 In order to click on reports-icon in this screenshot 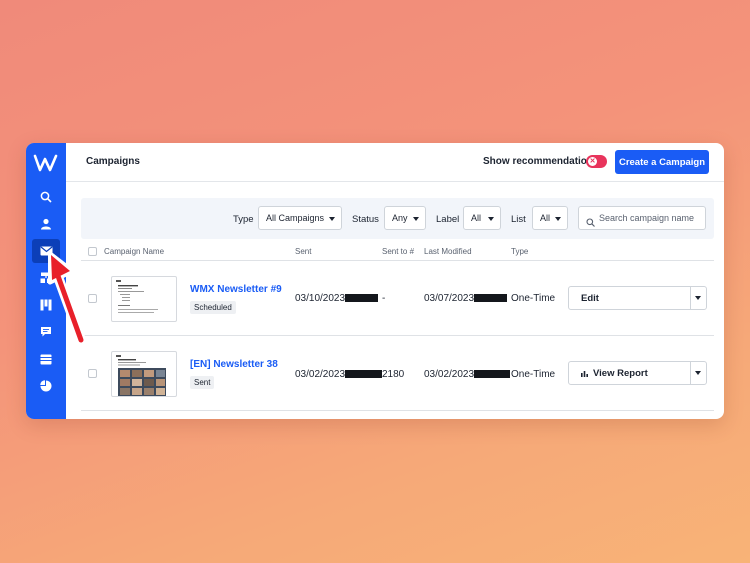, I will do `click(46, 386)`.